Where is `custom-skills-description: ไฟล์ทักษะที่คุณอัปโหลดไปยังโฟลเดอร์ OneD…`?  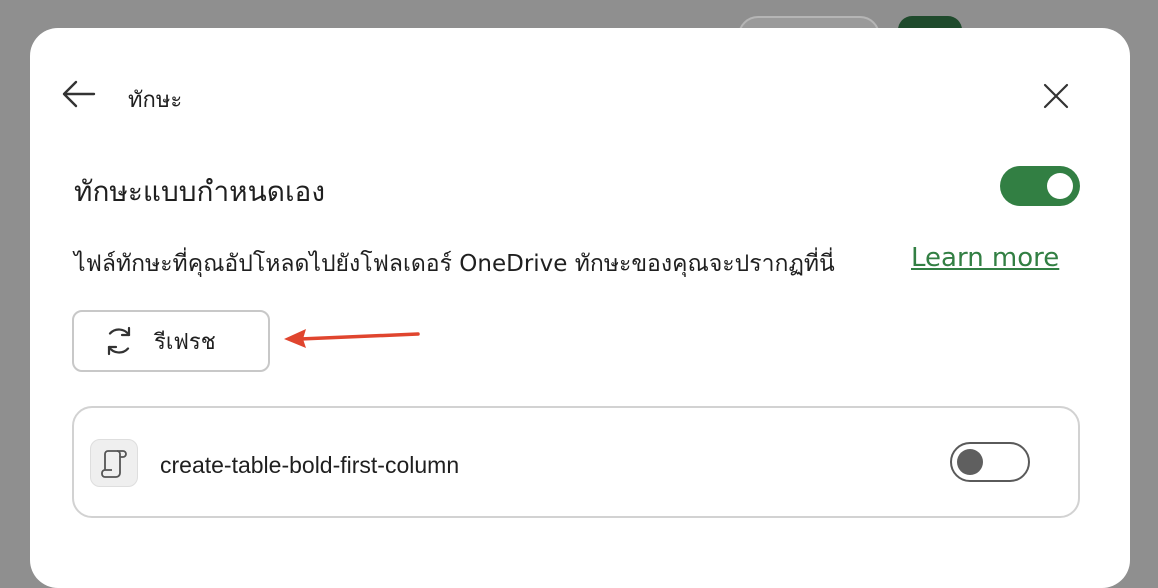
custom-skills-description: ไฟล์ทักษะที่คุณอัปโหลดไปยังโฟลเดอร์ OneD… is located at coordinates (454, 264).